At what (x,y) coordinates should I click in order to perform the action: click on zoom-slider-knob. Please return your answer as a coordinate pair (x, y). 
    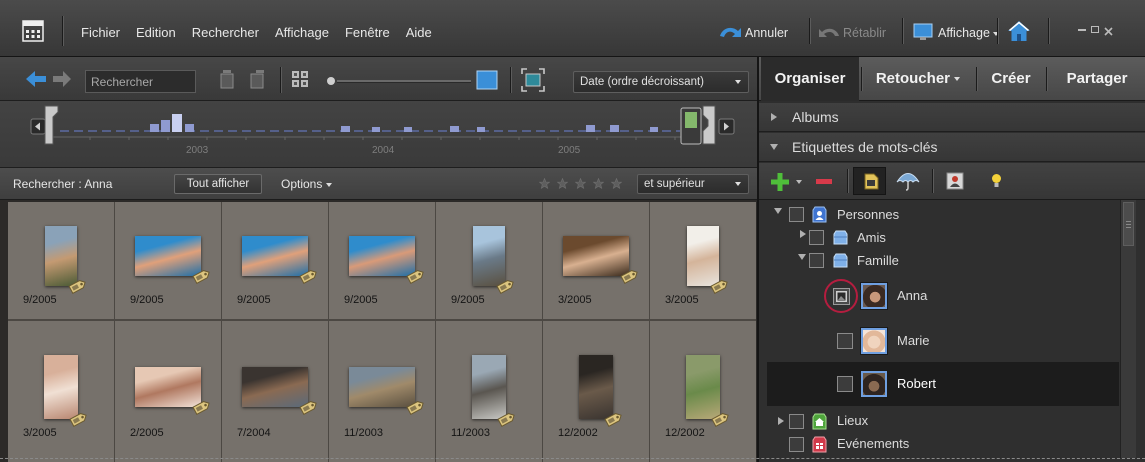
    Looking at the image, I should click on (331, 81).